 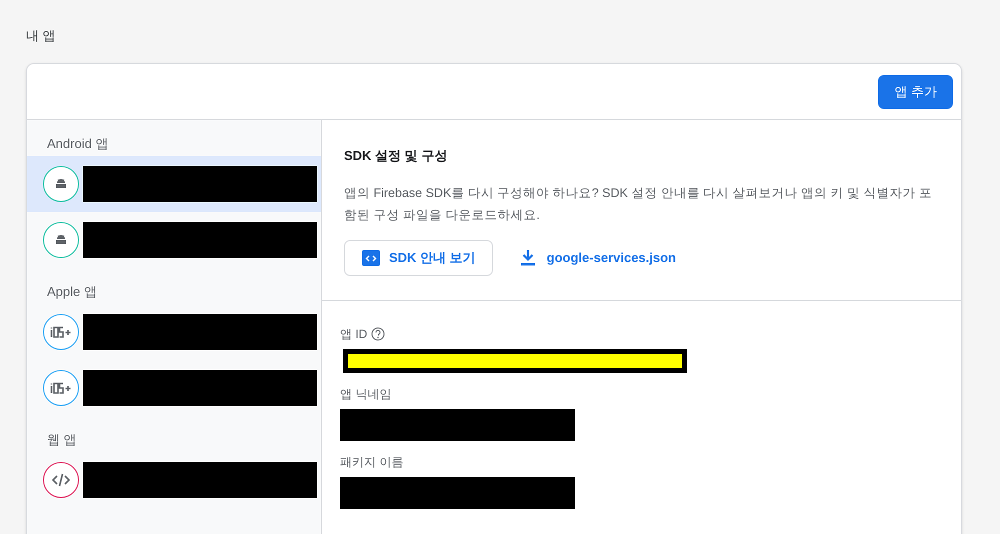 What do you see at coordinates (174, 184) in the screenshot?
I see `app-item` at bounding box center [174, 184].